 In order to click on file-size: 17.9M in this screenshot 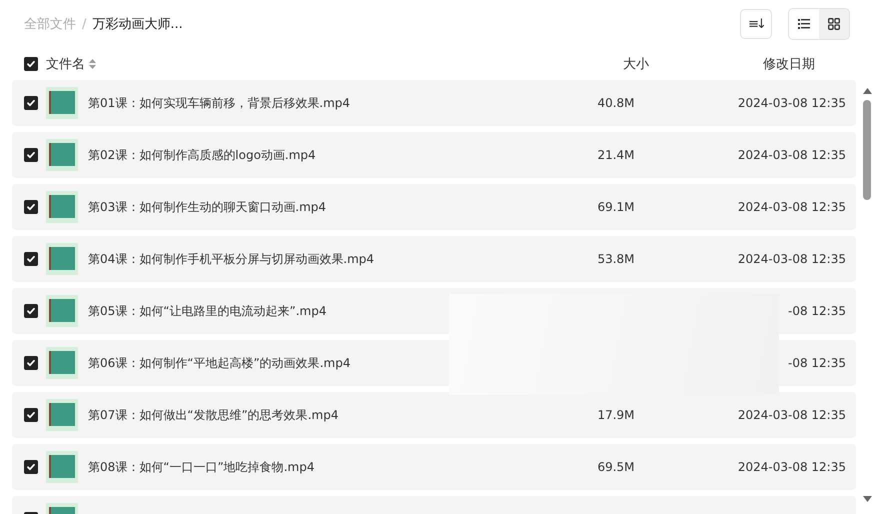, I will do `click(616, 415)`.